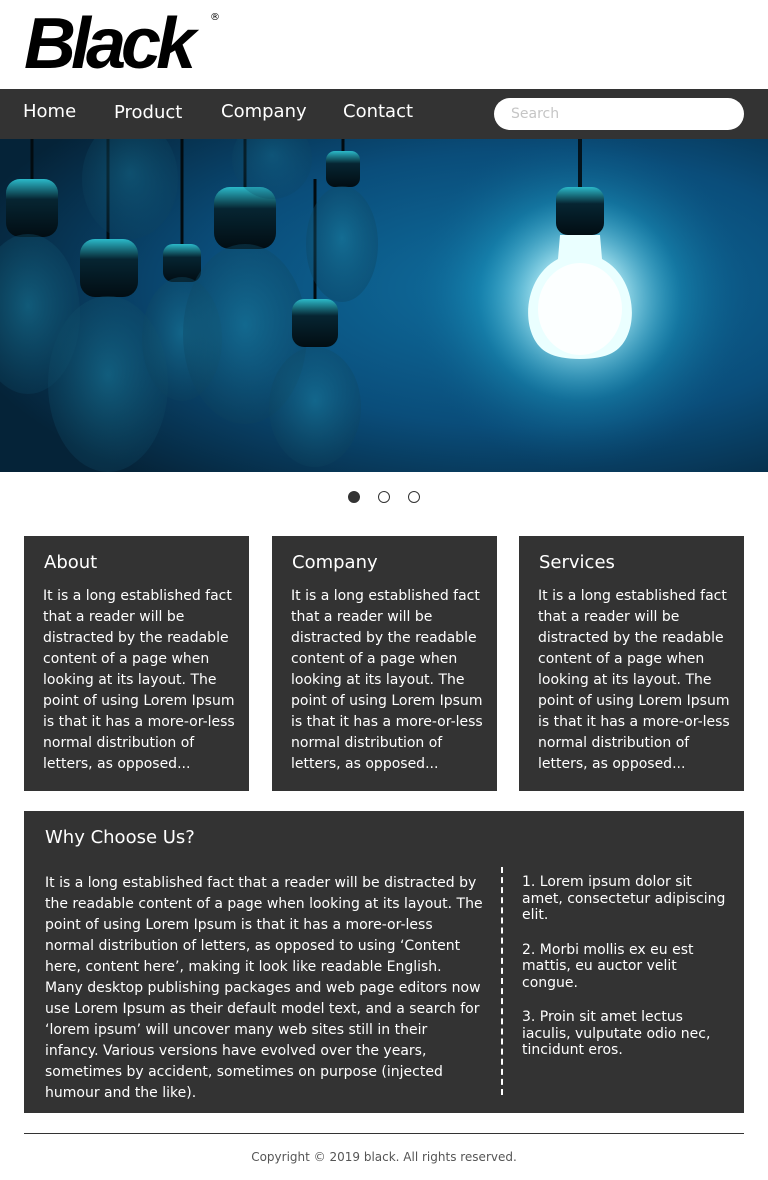 This screenshot has height=1180, width=768. I want to click on slider-pagination, so click(384, 499).